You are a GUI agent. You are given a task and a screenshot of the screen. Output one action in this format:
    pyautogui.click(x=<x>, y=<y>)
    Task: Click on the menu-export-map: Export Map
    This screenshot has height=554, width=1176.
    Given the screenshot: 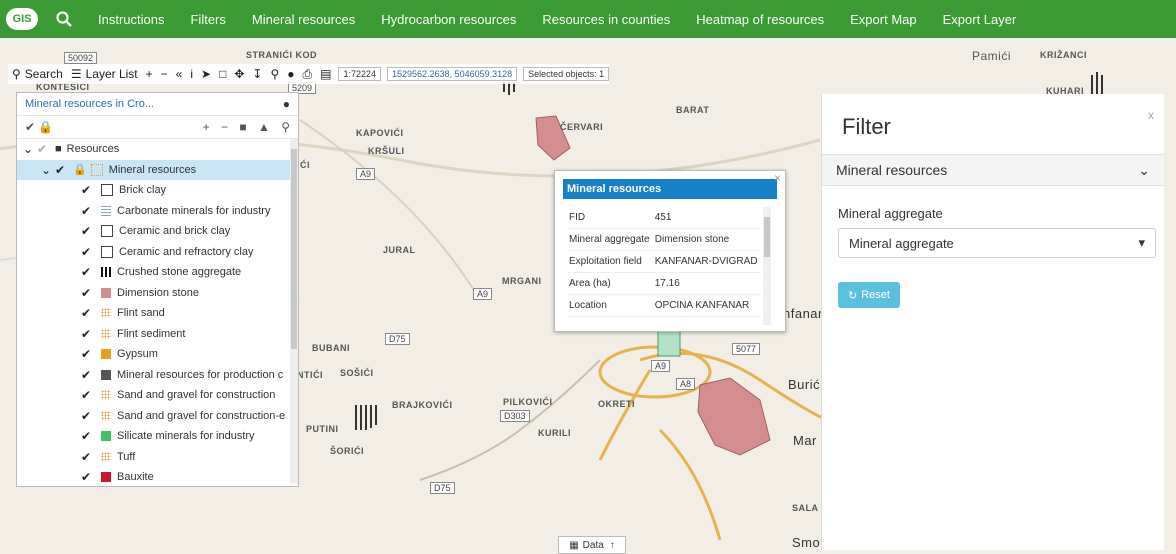 What is the action you would take?
    pyautogui.click(x=883, y=19)
    